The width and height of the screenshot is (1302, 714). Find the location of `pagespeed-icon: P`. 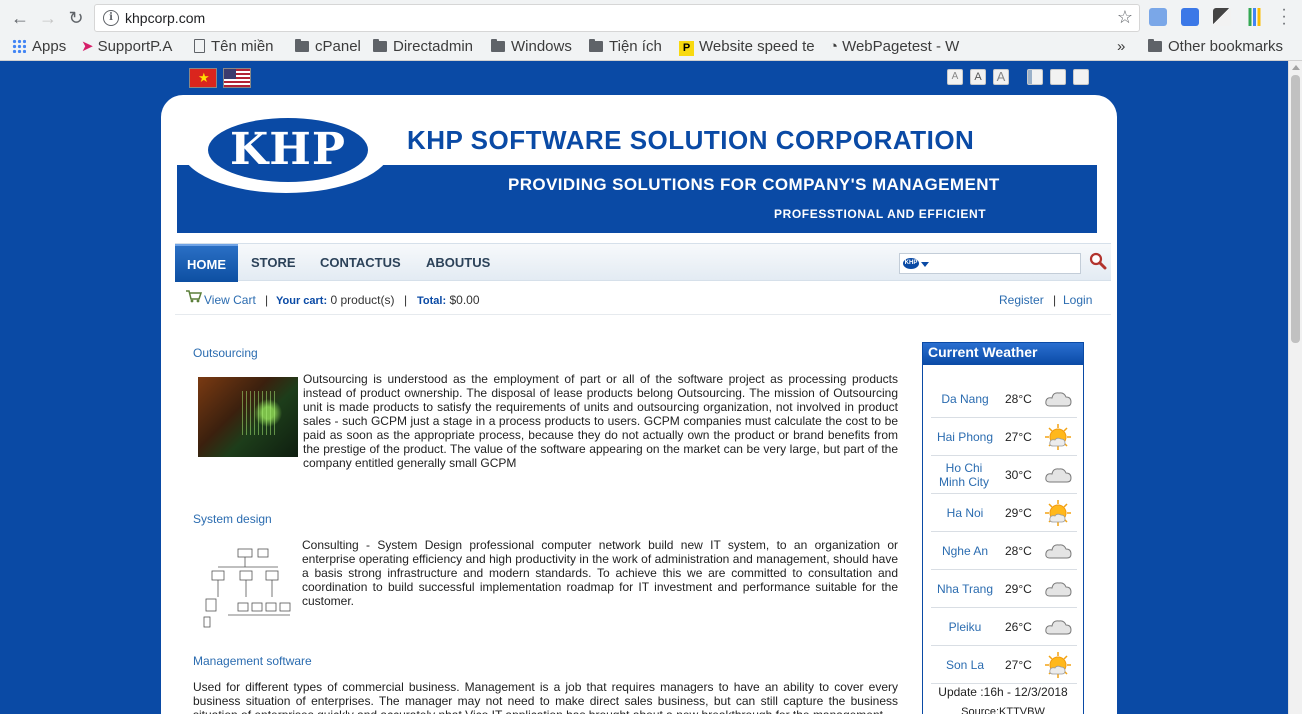

pagespeed-icon: P is located at coordinates (686, 48).